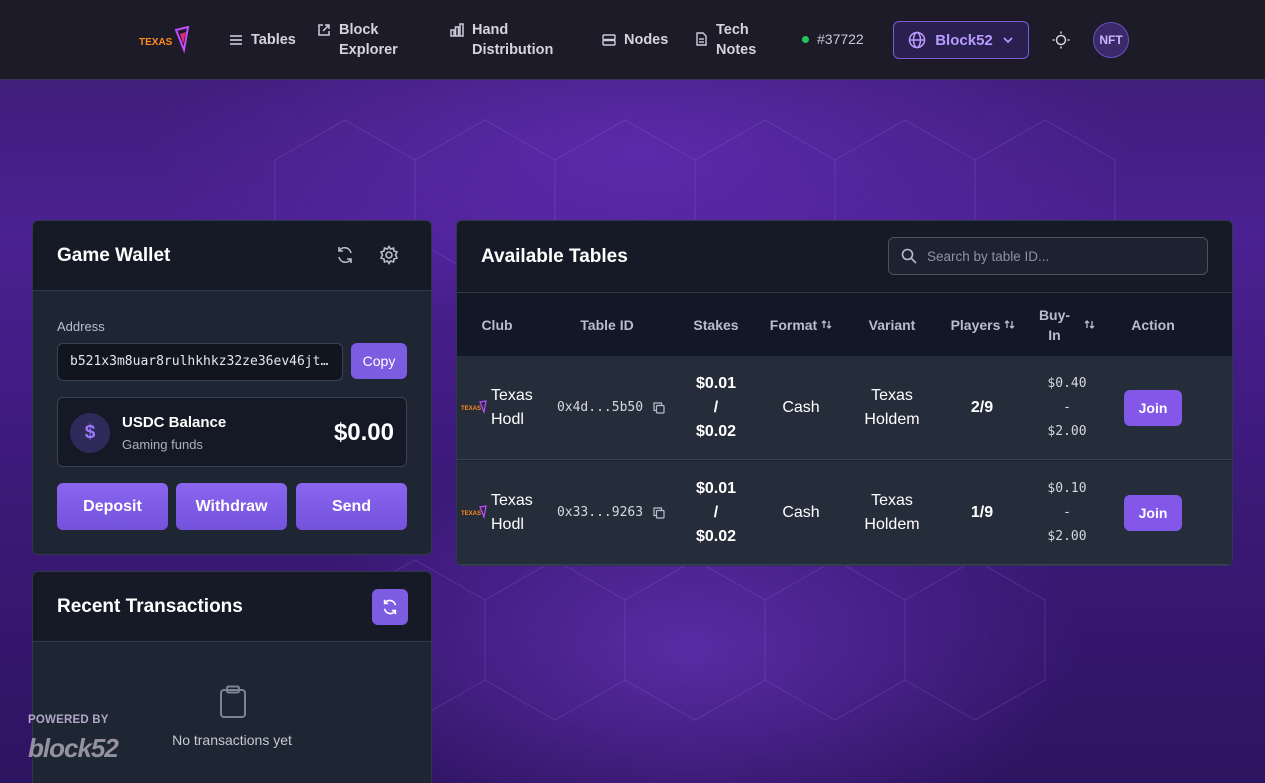 The height and width of the screenshot is (783, 1265). Describe the element at coordinates (600, 407) in the screenshot. I see `table-id-value: 0x4d...5b50` at that location.